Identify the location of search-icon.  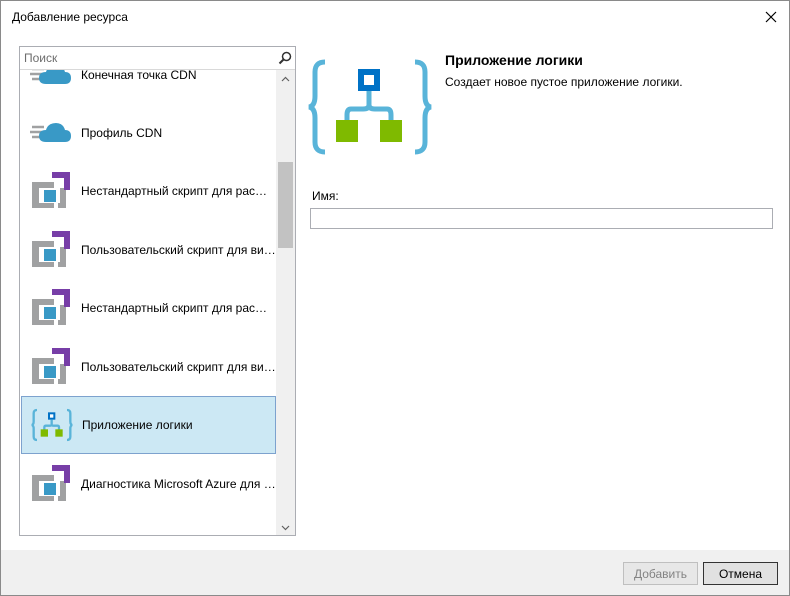
(285, 58).